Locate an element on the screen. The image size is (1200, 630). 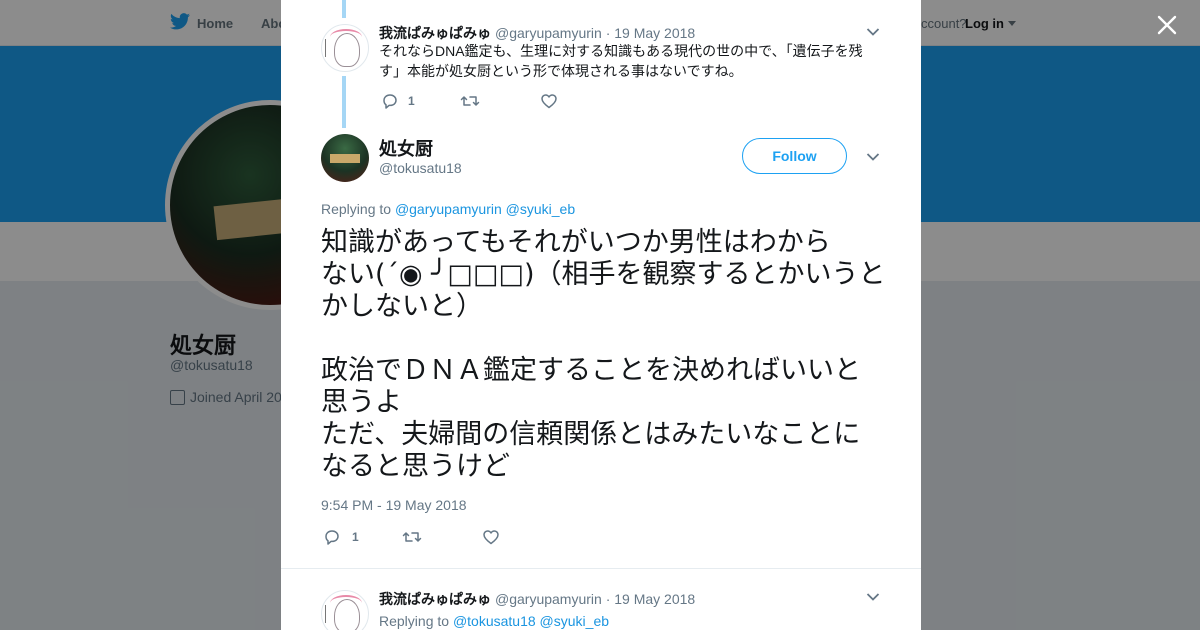
mention-link: @tokusatu18 is located at coordinates (494, 621).